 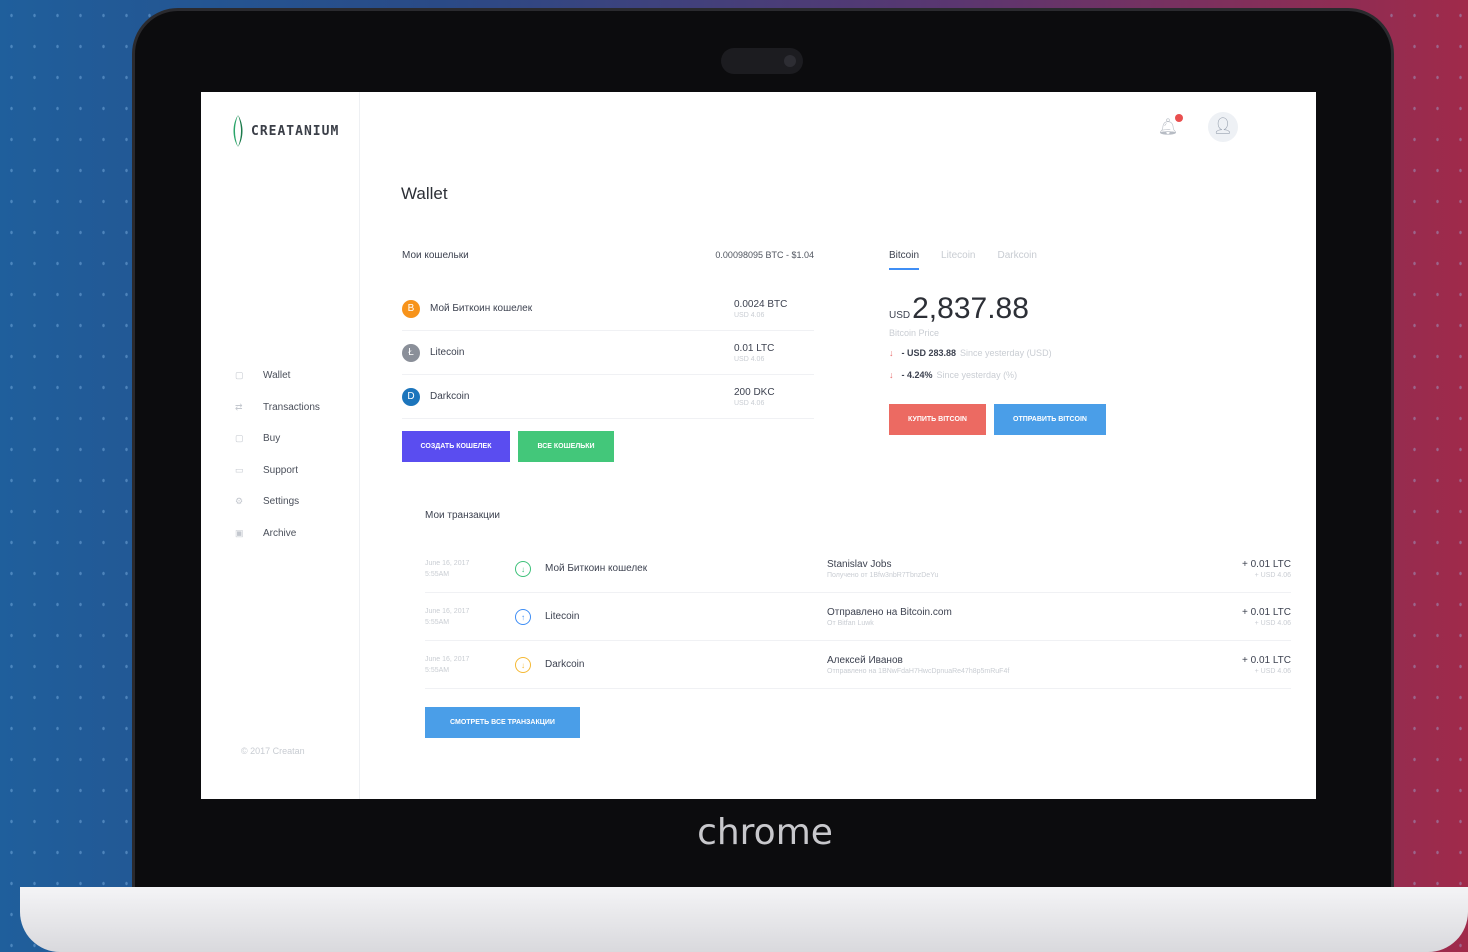 What do you see at coordinates (754, 348) in the screenshot?
I see `wallet-amount-value: 0.01 LTC` at bounding box center [754, 348].